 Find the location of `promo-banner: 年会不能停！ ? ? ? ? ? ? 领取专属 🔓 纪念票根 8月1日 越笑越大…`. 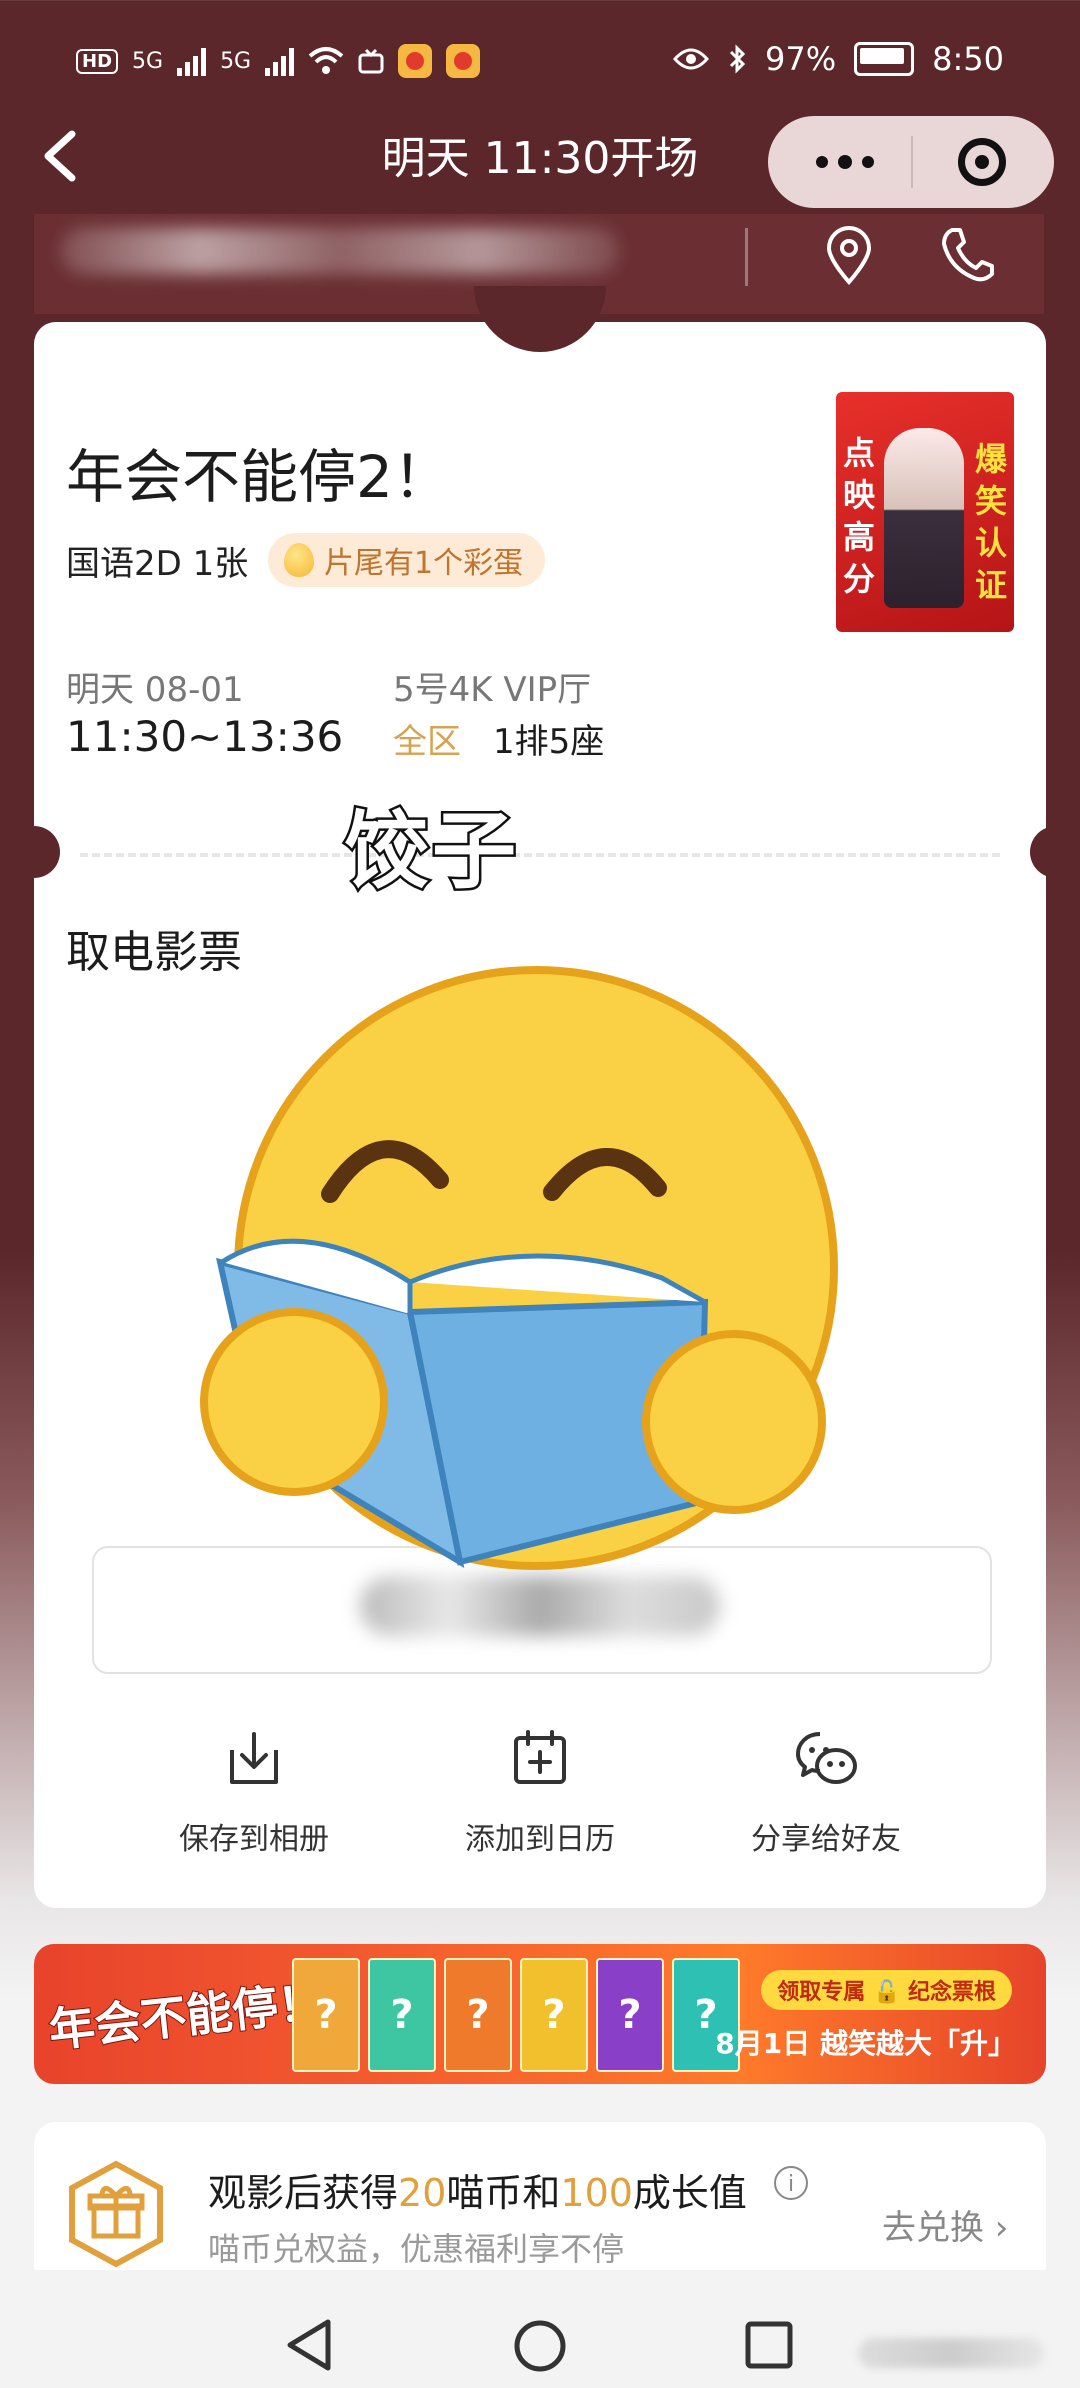

promo-banner: 年会不能停！ ? ? ? ? ? ? 领取专属 🔓 纪念票根 8月1日 越笑越大… is located at coordinates (540, 2014).